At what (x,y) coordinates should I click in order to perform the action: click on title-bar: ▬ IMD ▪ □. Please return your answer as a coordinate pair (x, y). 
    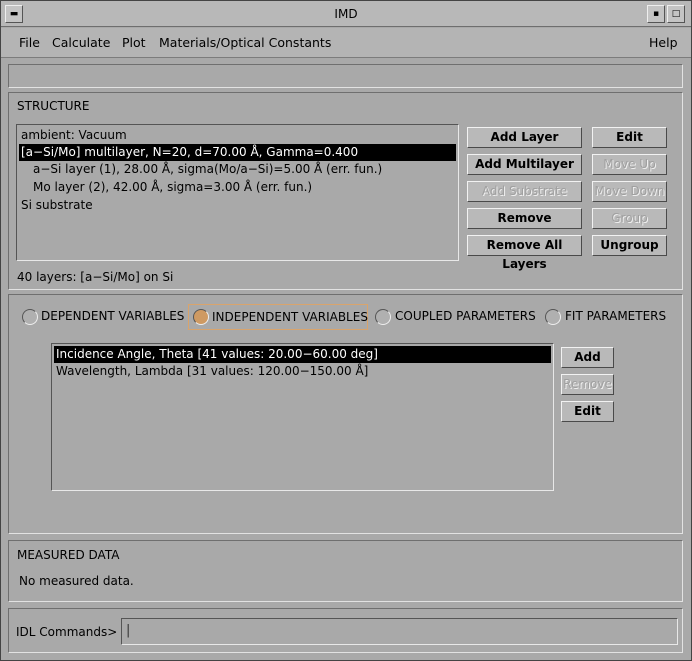
    Looking at the image, I should click on (346, 14).